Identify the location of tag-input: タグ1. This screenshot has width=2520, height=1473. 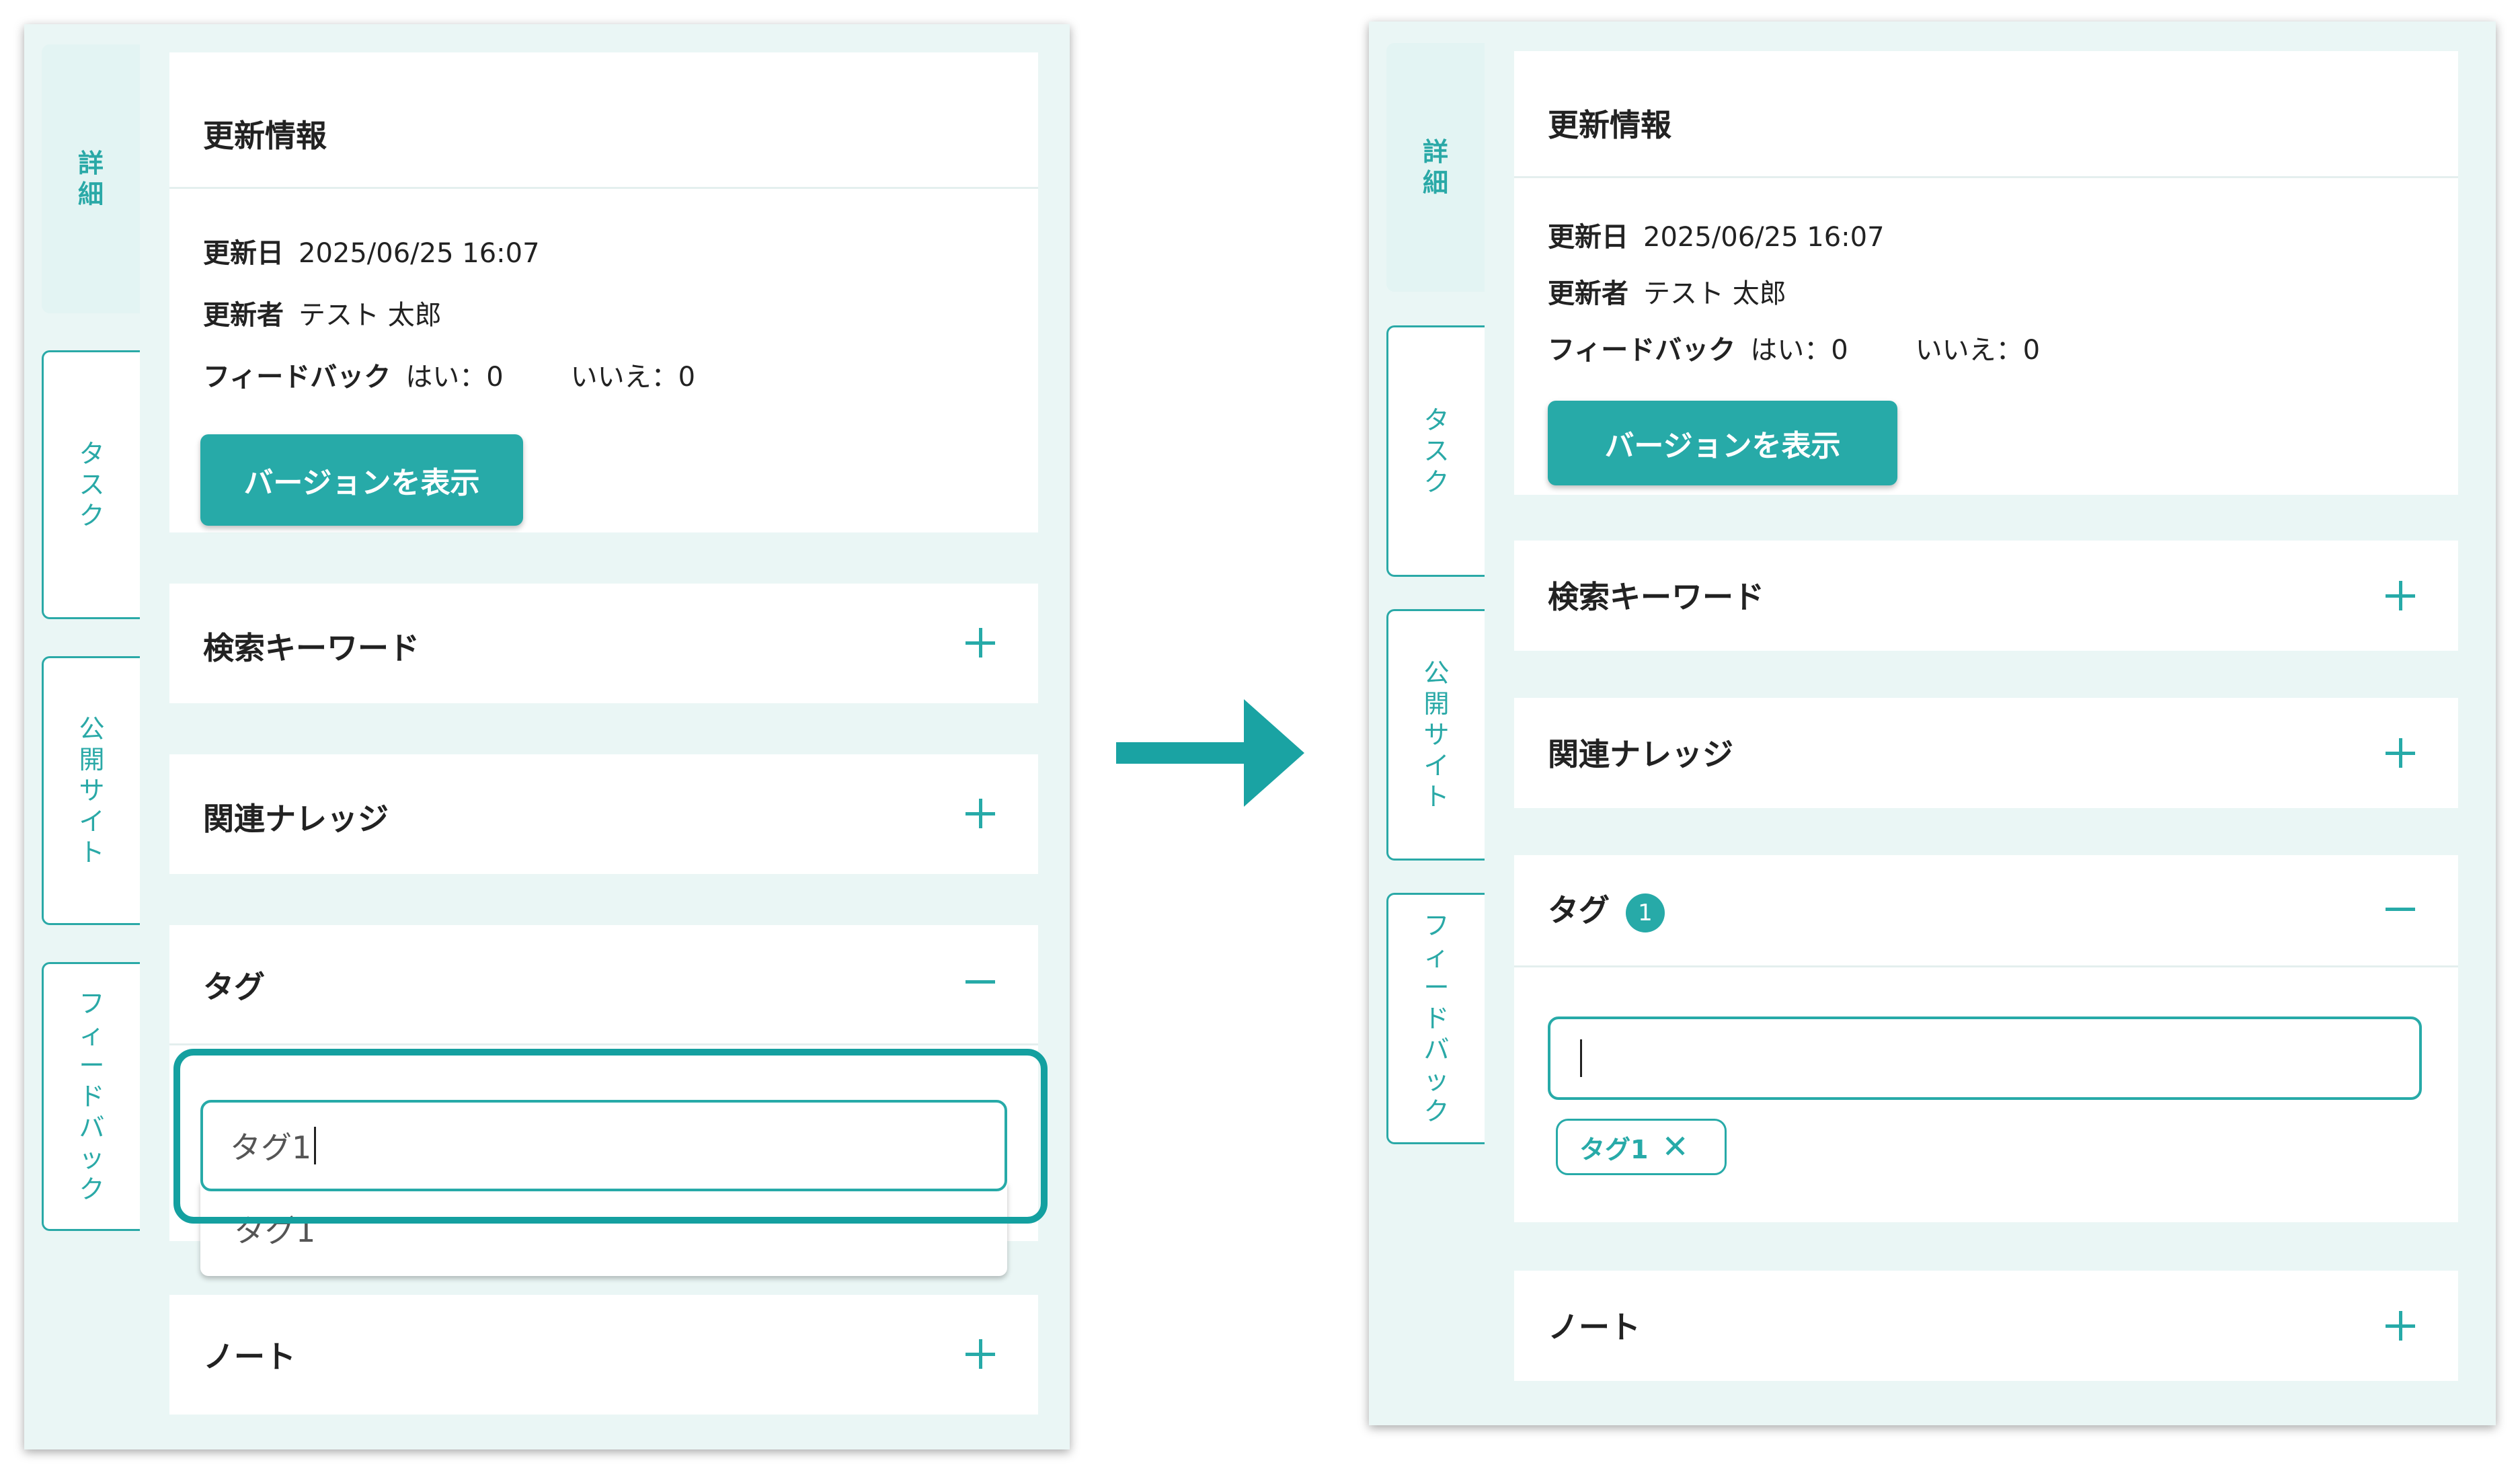
(603, 1145).